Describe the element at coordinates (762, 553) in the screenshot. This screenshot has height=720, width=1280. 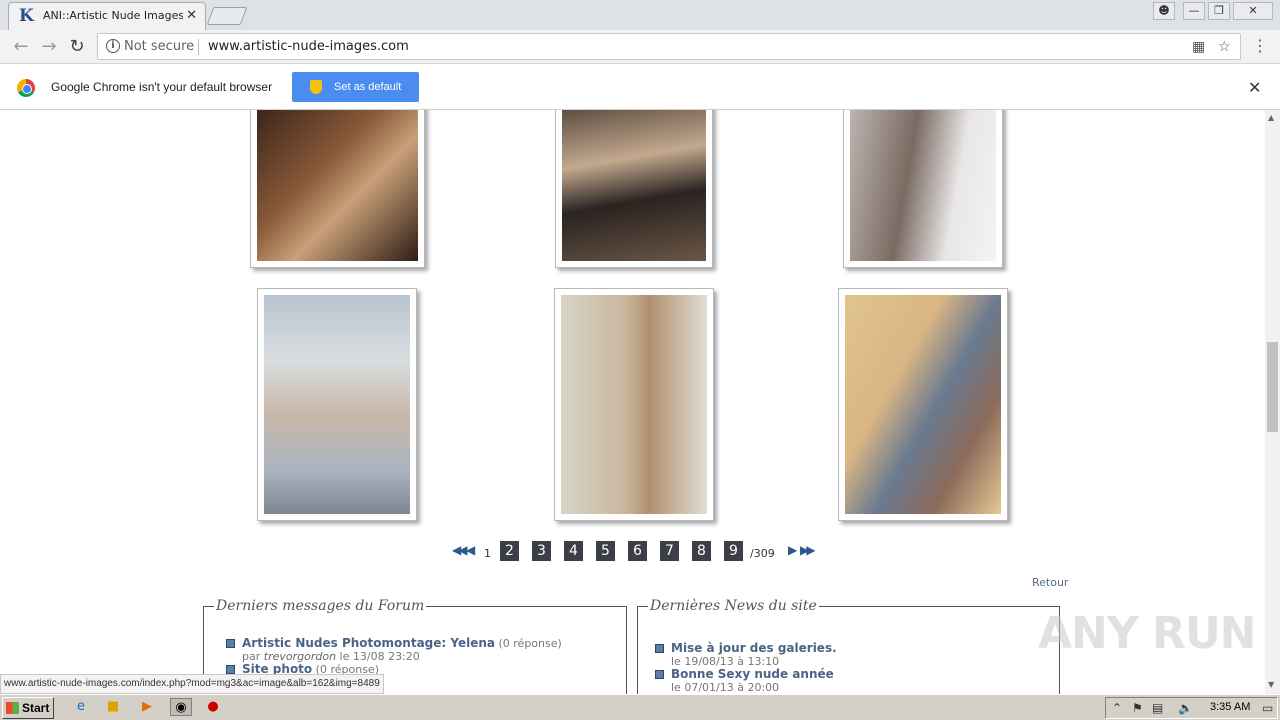
I see `page-total: /309` at that location.